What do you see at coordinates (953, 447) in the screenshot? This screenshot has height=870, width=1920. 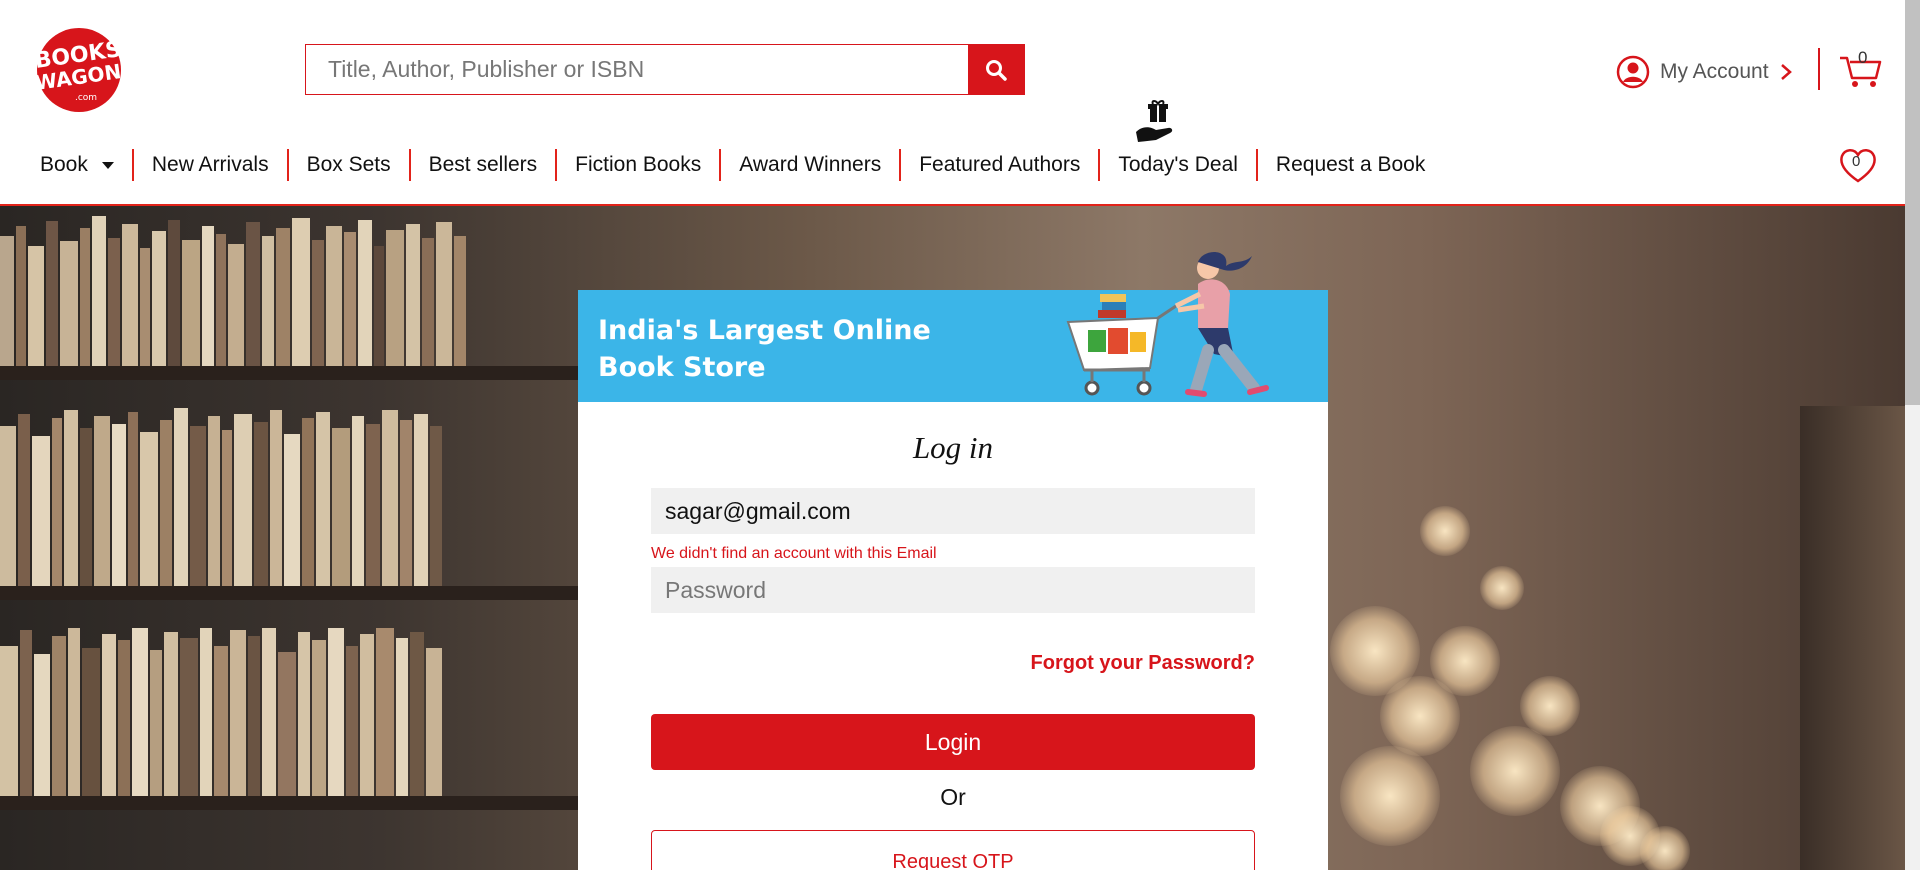 I see `login-heading: Log in` at bounding box center [953, 447].